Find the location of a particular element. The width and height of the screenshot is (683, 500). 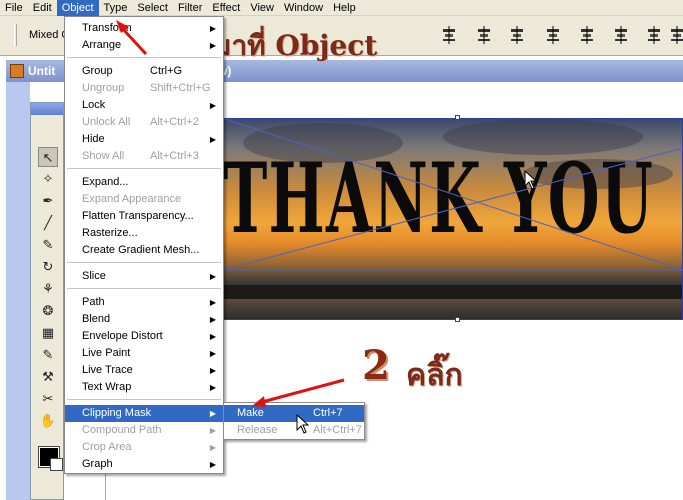

menu-item-label: Slice is located at coordinates (94, 276).